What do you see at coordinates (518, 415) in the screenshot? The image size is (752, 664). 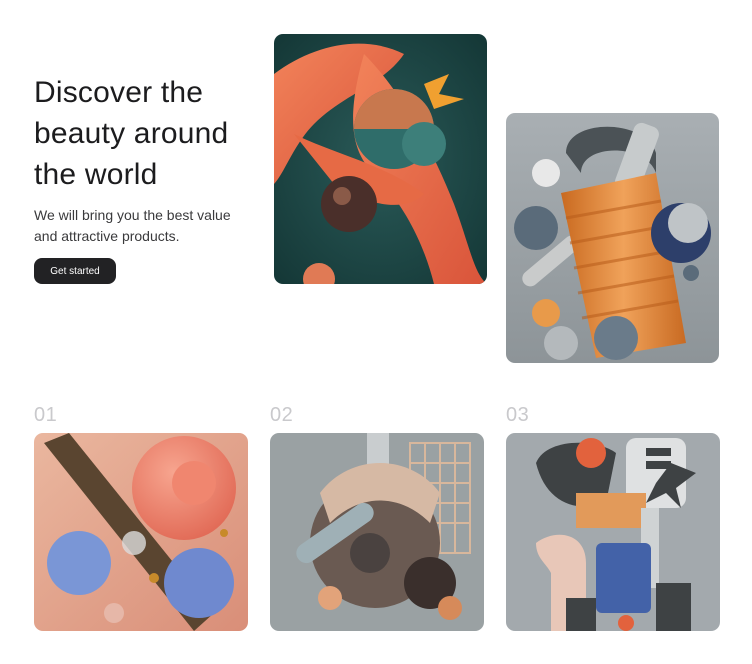 I see `gallery-number-3: 03` at bounding box center [518, 415].